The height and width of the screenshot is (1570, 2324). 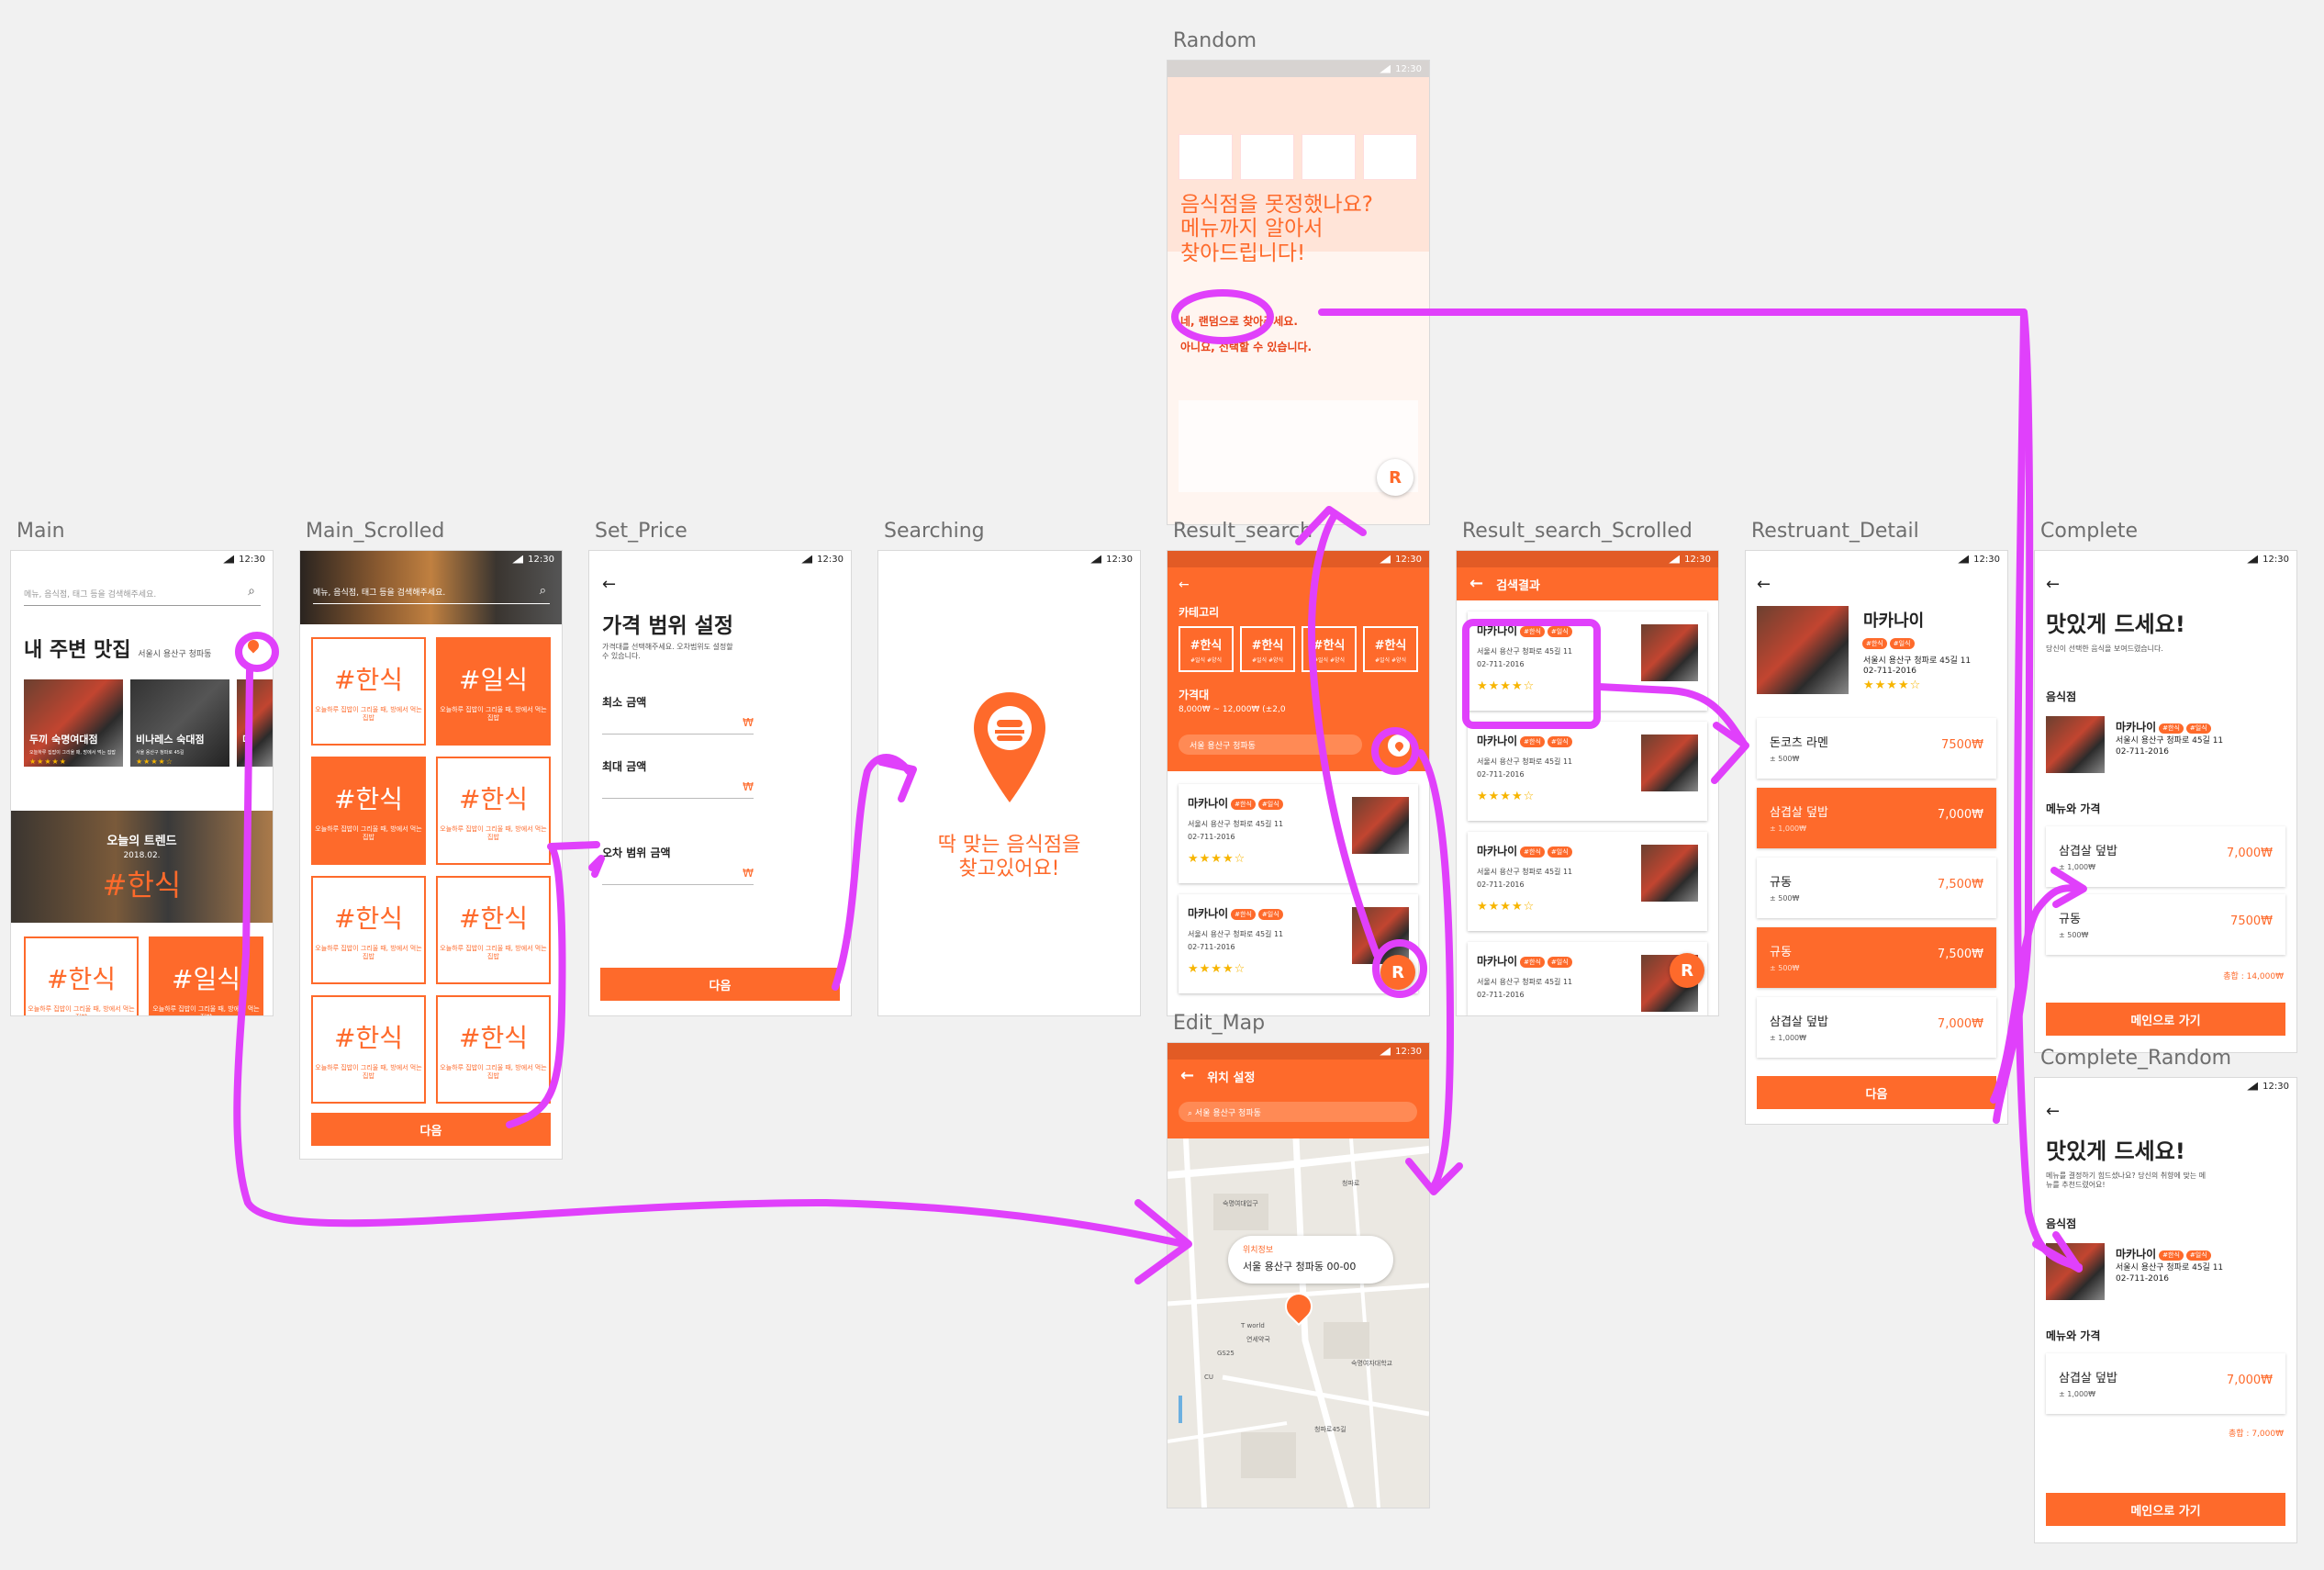 What do you see at coordinates (1298, 1076) in the screenshot?
I see `app-header: ← 위치 설정` at bounding box center [1298, 1076].